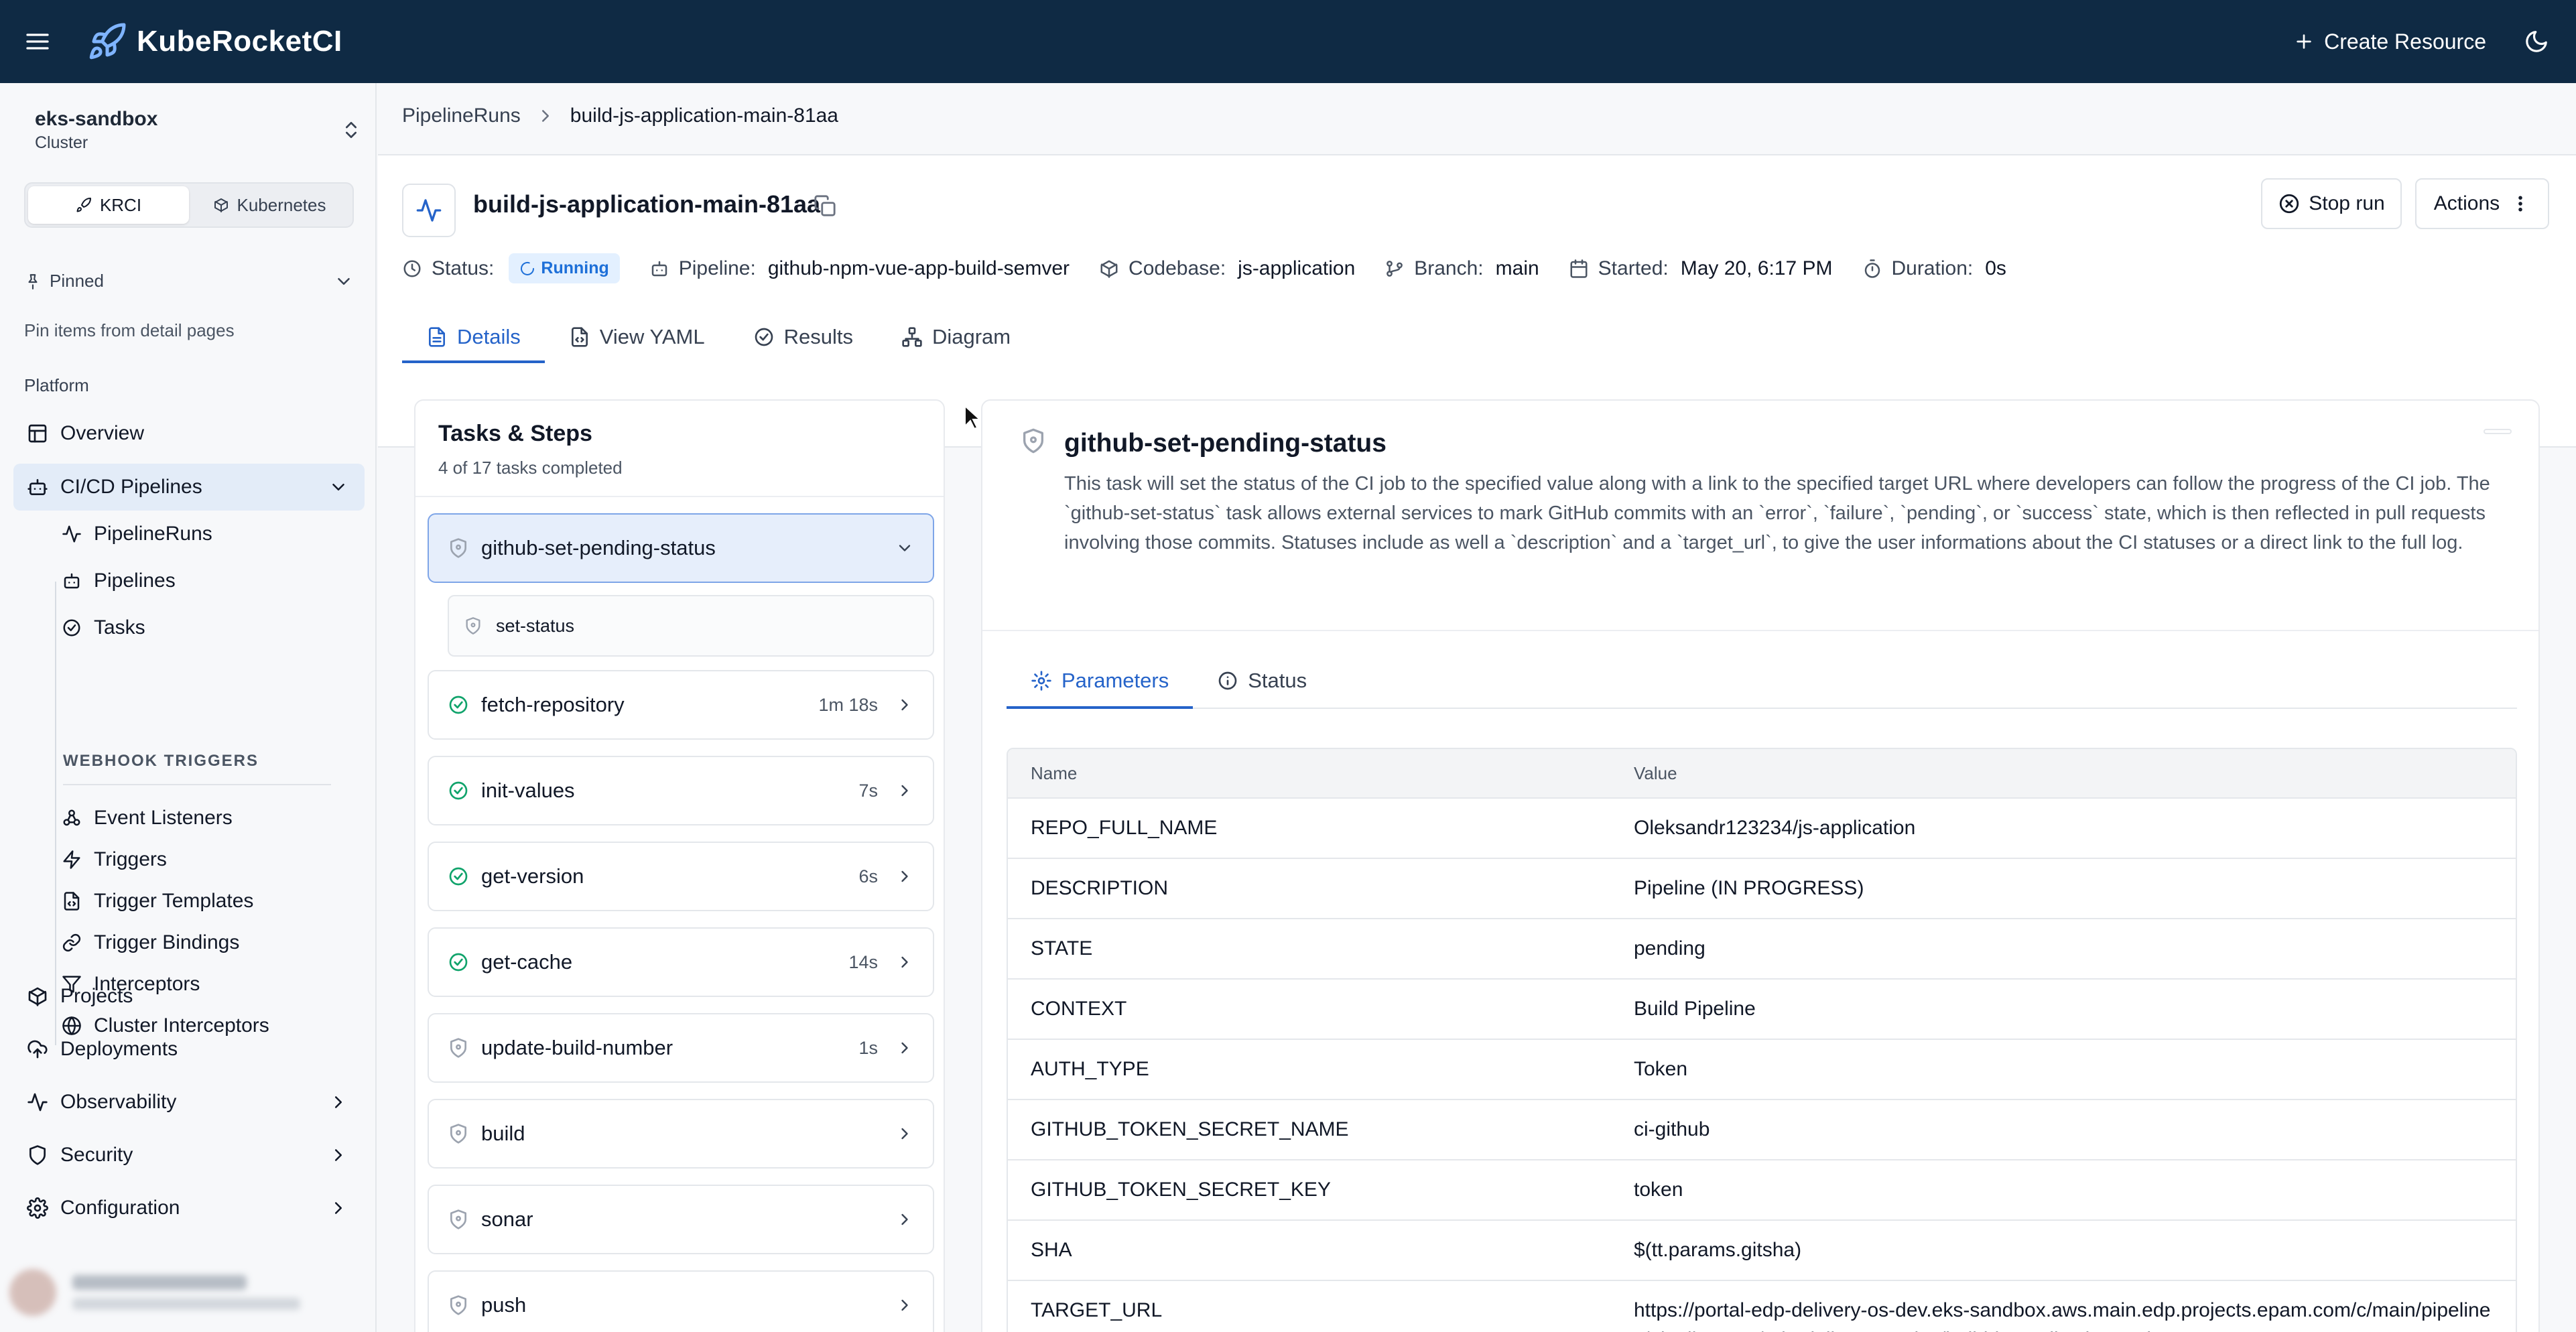  I want to click on copy-icon, so click(825, 205).